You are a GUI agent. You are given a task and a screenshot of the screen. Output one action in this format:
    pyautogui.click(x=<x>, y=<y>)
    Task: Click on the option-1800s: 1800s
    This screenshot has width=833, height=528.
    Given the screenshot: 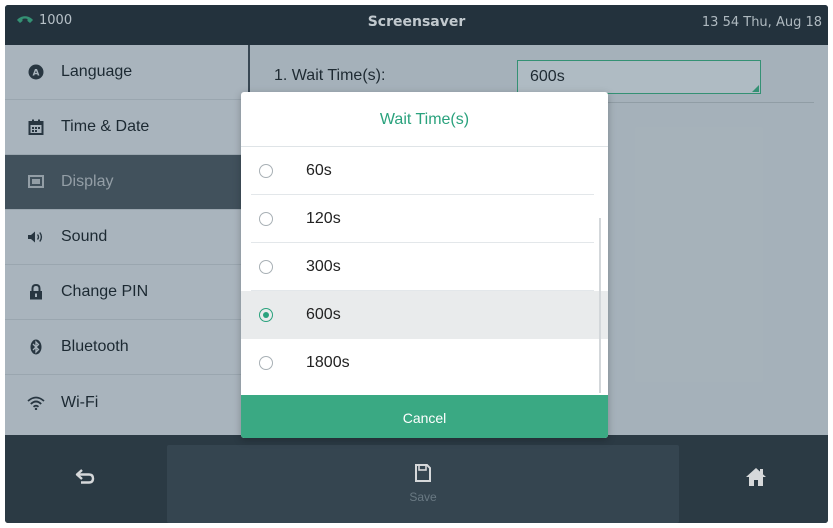 What is the action you would take?
    pyautogui.click(x=424, y=363)
    